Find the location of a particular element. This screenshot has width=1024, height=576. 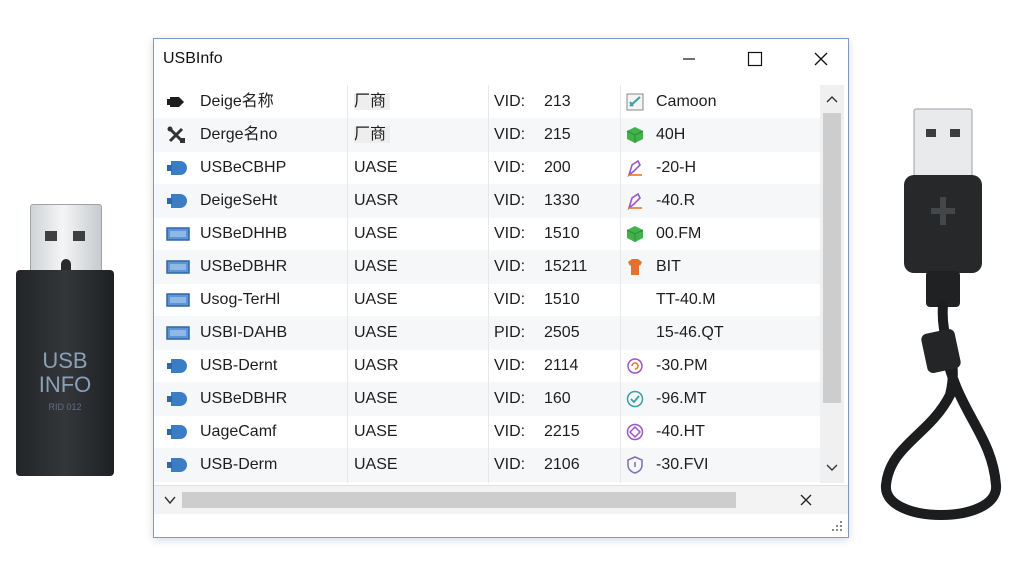

device-row: USBeDBHR UASE VID: 160 -96.MT is located at coordinates (487, 399).